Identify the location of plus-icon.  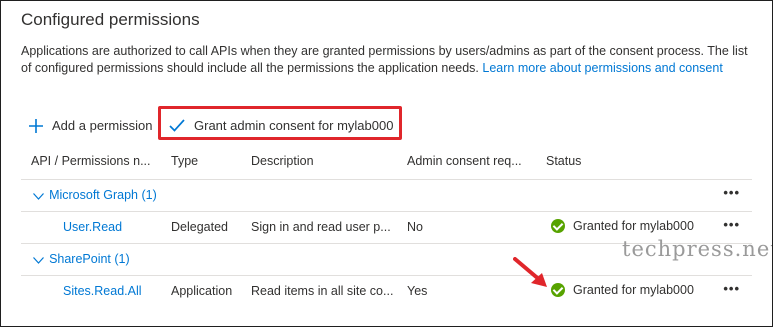
(36, 125).